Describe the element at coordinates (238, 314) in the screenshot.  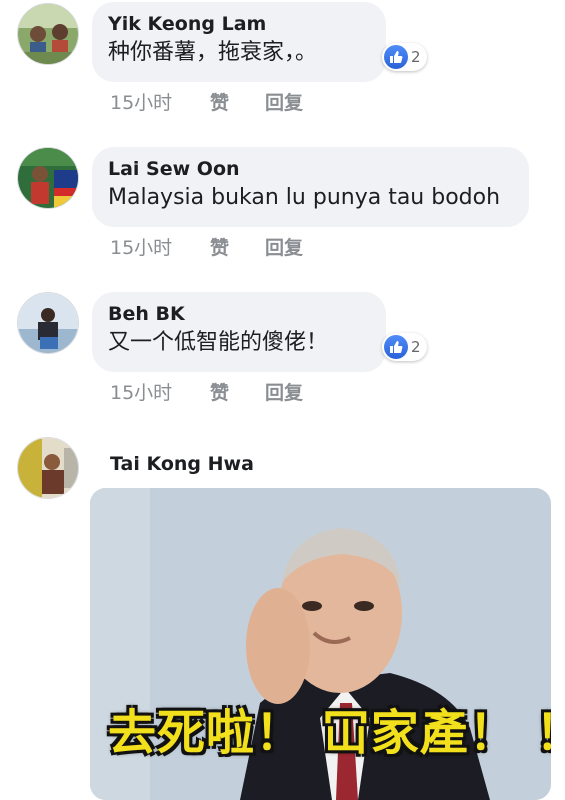
I see `commenter-name: Beh BK` at that location.